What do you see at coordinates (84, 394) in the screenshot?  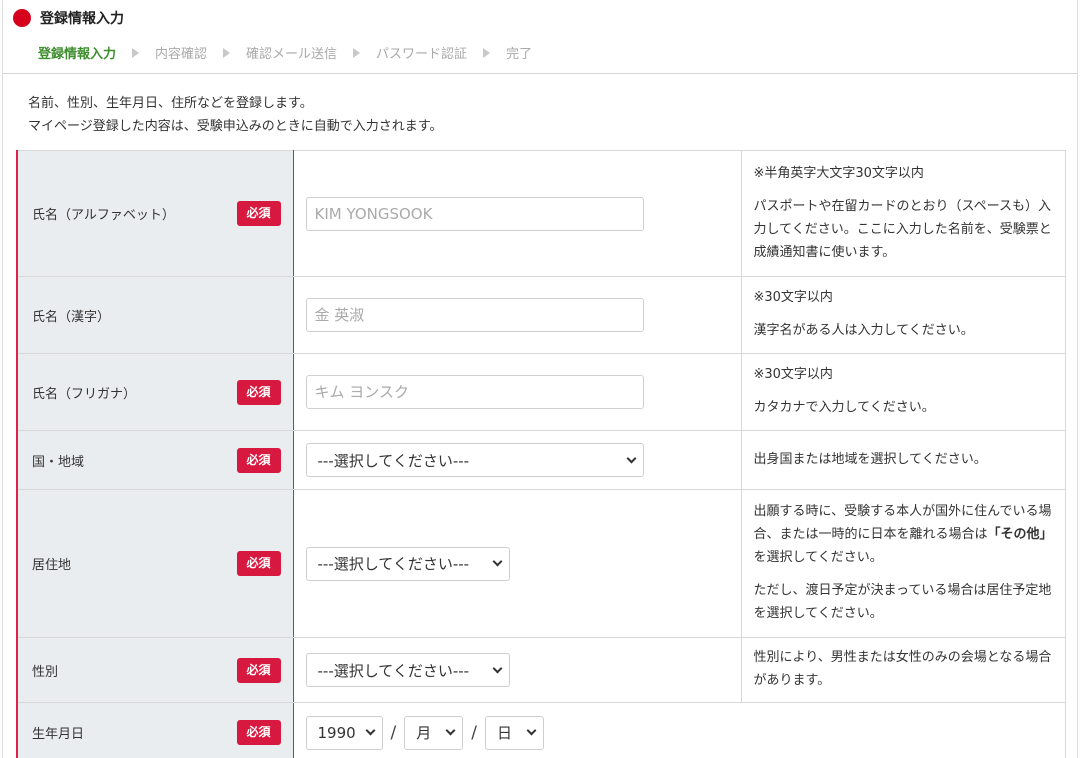 I see `field-label-name-kana: 氏名（フリガナ）` at bounding box center [84, 394].